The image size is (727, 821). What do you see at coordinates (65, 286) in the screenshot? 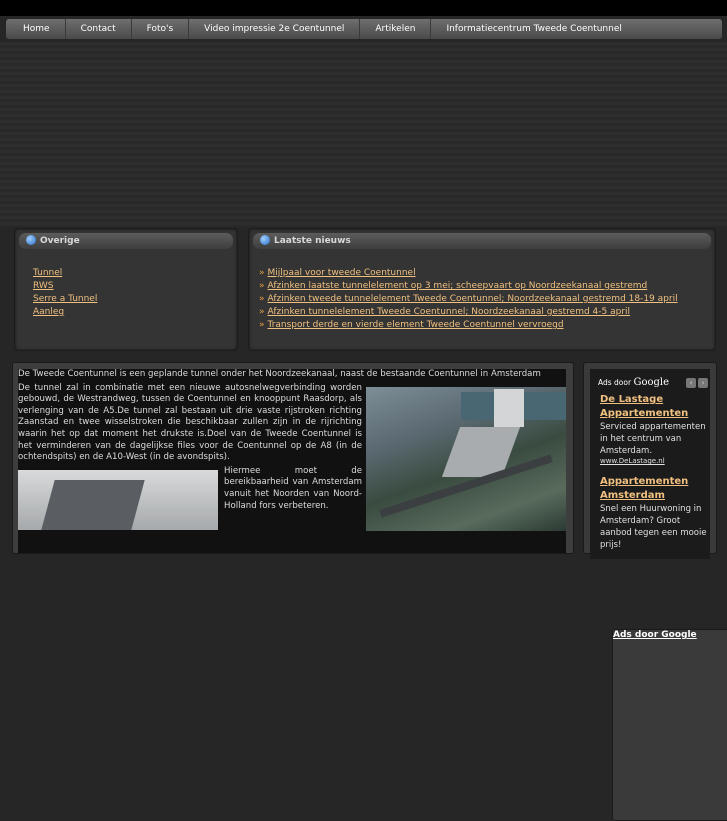
I see `link-rws: RWS` at bounding box center [65, 286].